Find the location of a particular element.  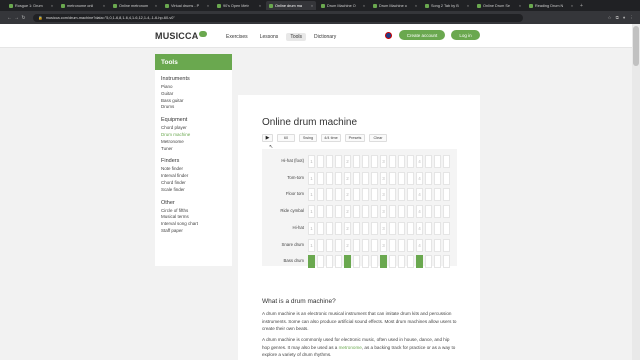

nav-lessons: Lessons is located at coordinates (269, 37).